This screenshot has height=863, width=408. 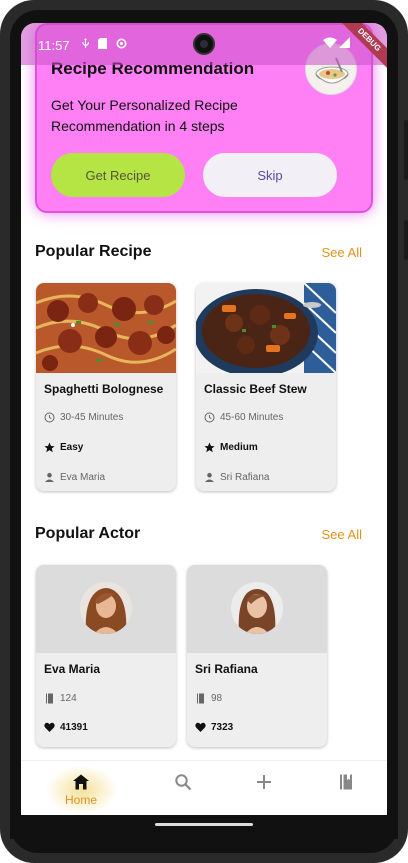 What do you see at coordinates (121, 45) in the screenshot?
I see `data-saver-icon` at bounding box center [121, 45].